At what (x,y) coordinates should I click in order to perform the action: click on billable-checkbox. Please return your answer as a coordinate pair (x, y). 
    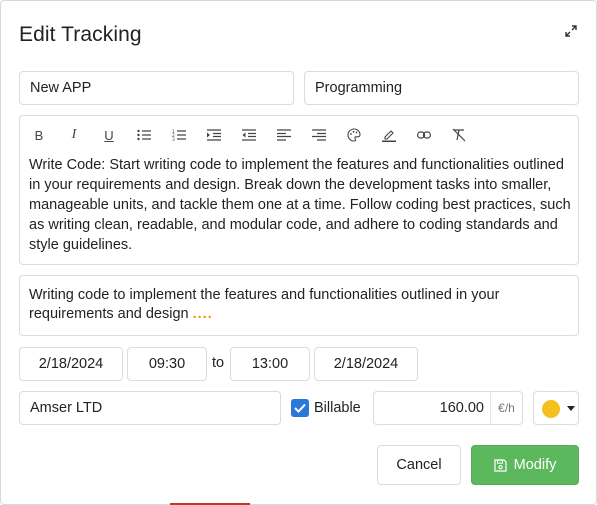
    Looking at the image, I should click on (300, 408).